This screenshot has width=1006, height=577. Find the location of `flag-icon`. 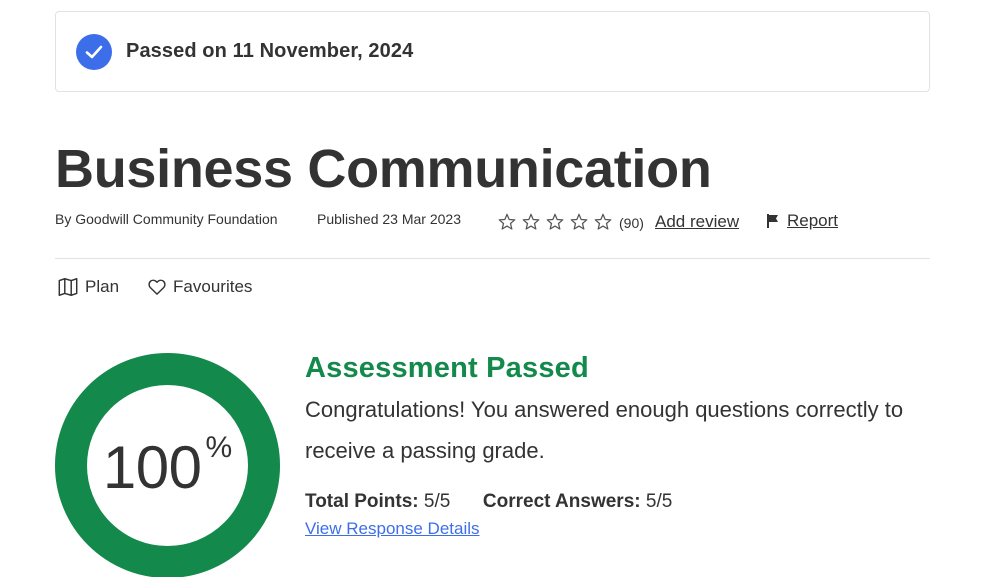

flag-icon is located at coordinates (772, 221).